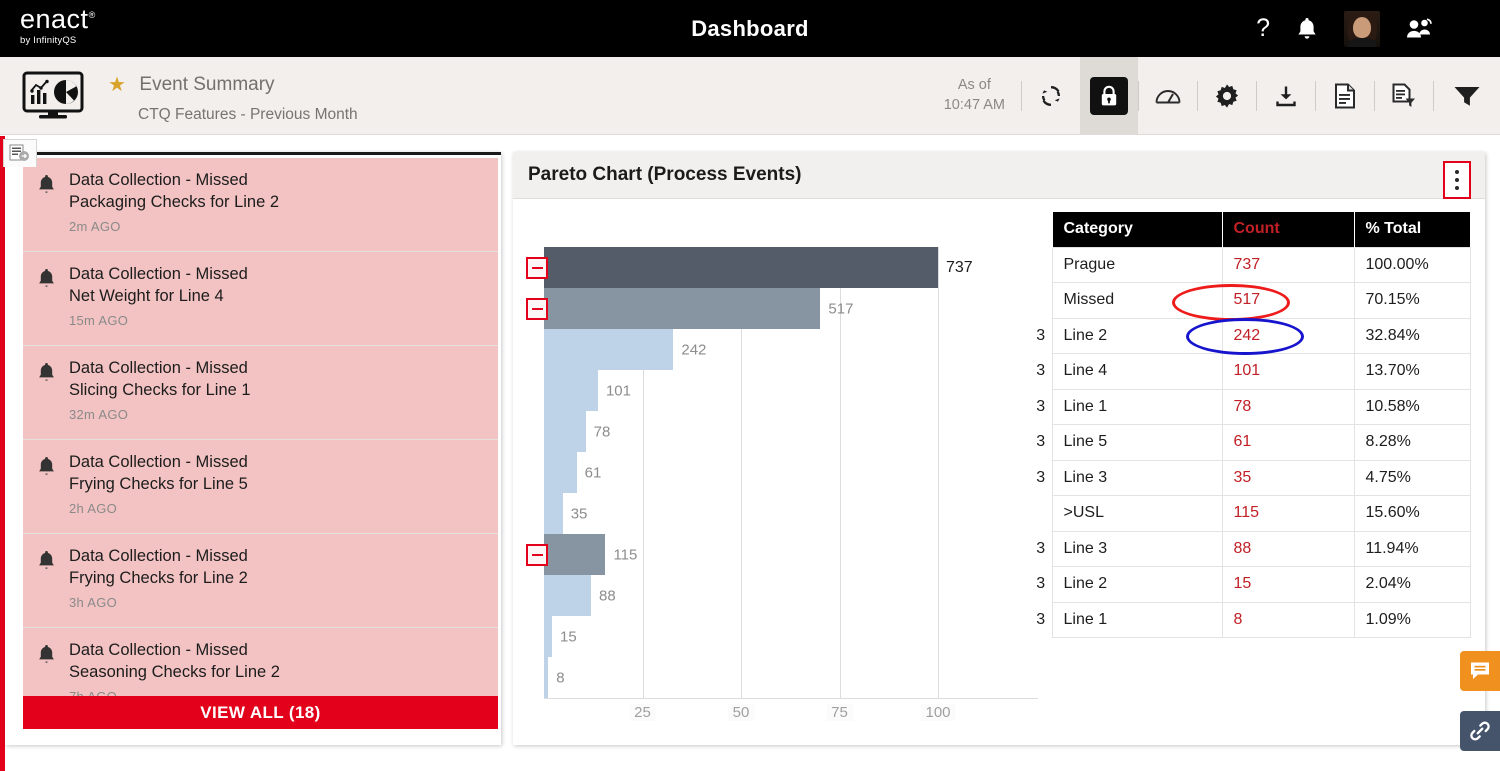 This screenshot has width=1500, height=771. What do you see at coordinates (1288, 442) in the screenshot?
I see `cell-count: 61` at bounding box center [1288, 442].